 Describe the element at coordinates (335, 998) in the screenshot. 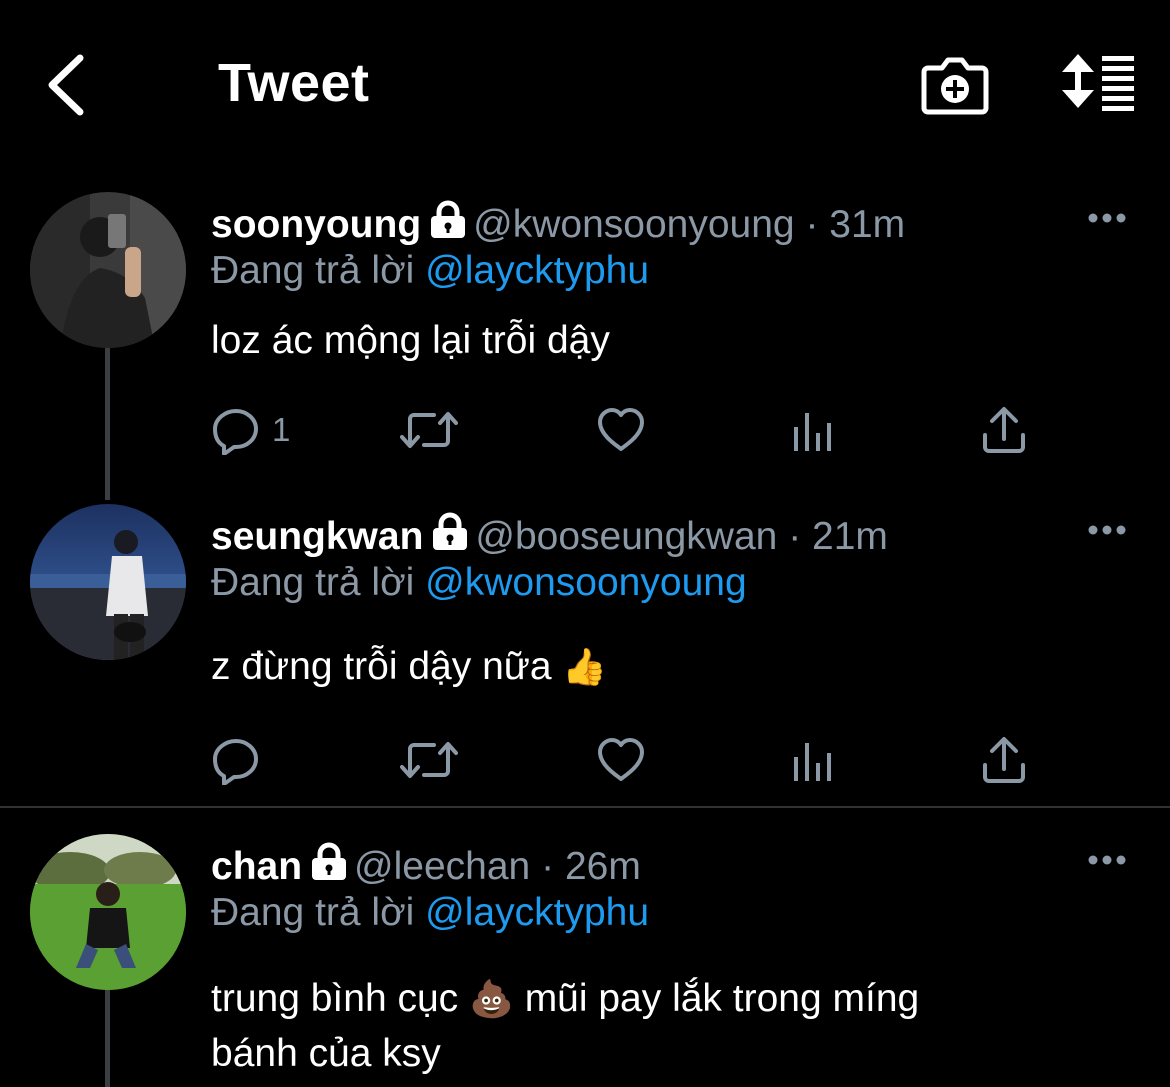

I see `tweet-text-part: trung bình cục` at that location.